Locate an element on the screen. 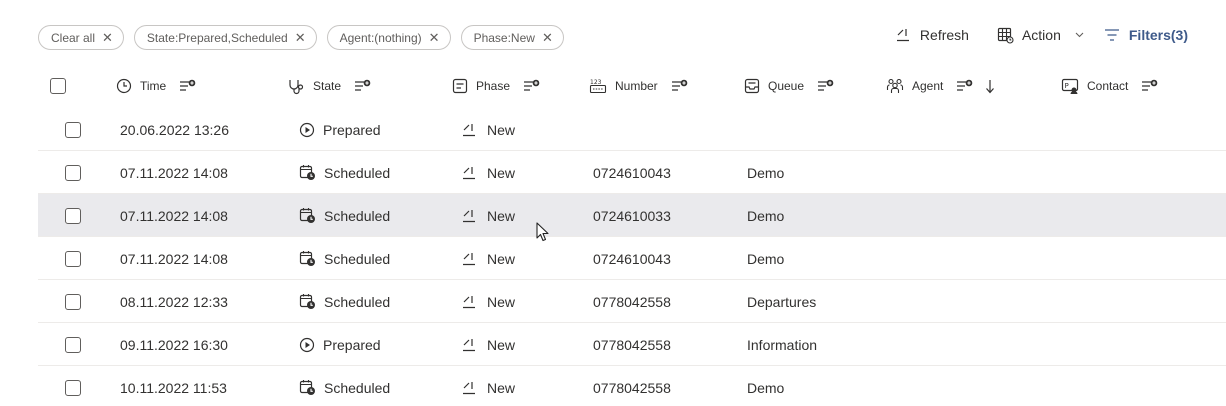 This screenshot has width=1226, height=406. select-all-checkbox-cell is located at coordinates (58, 86).